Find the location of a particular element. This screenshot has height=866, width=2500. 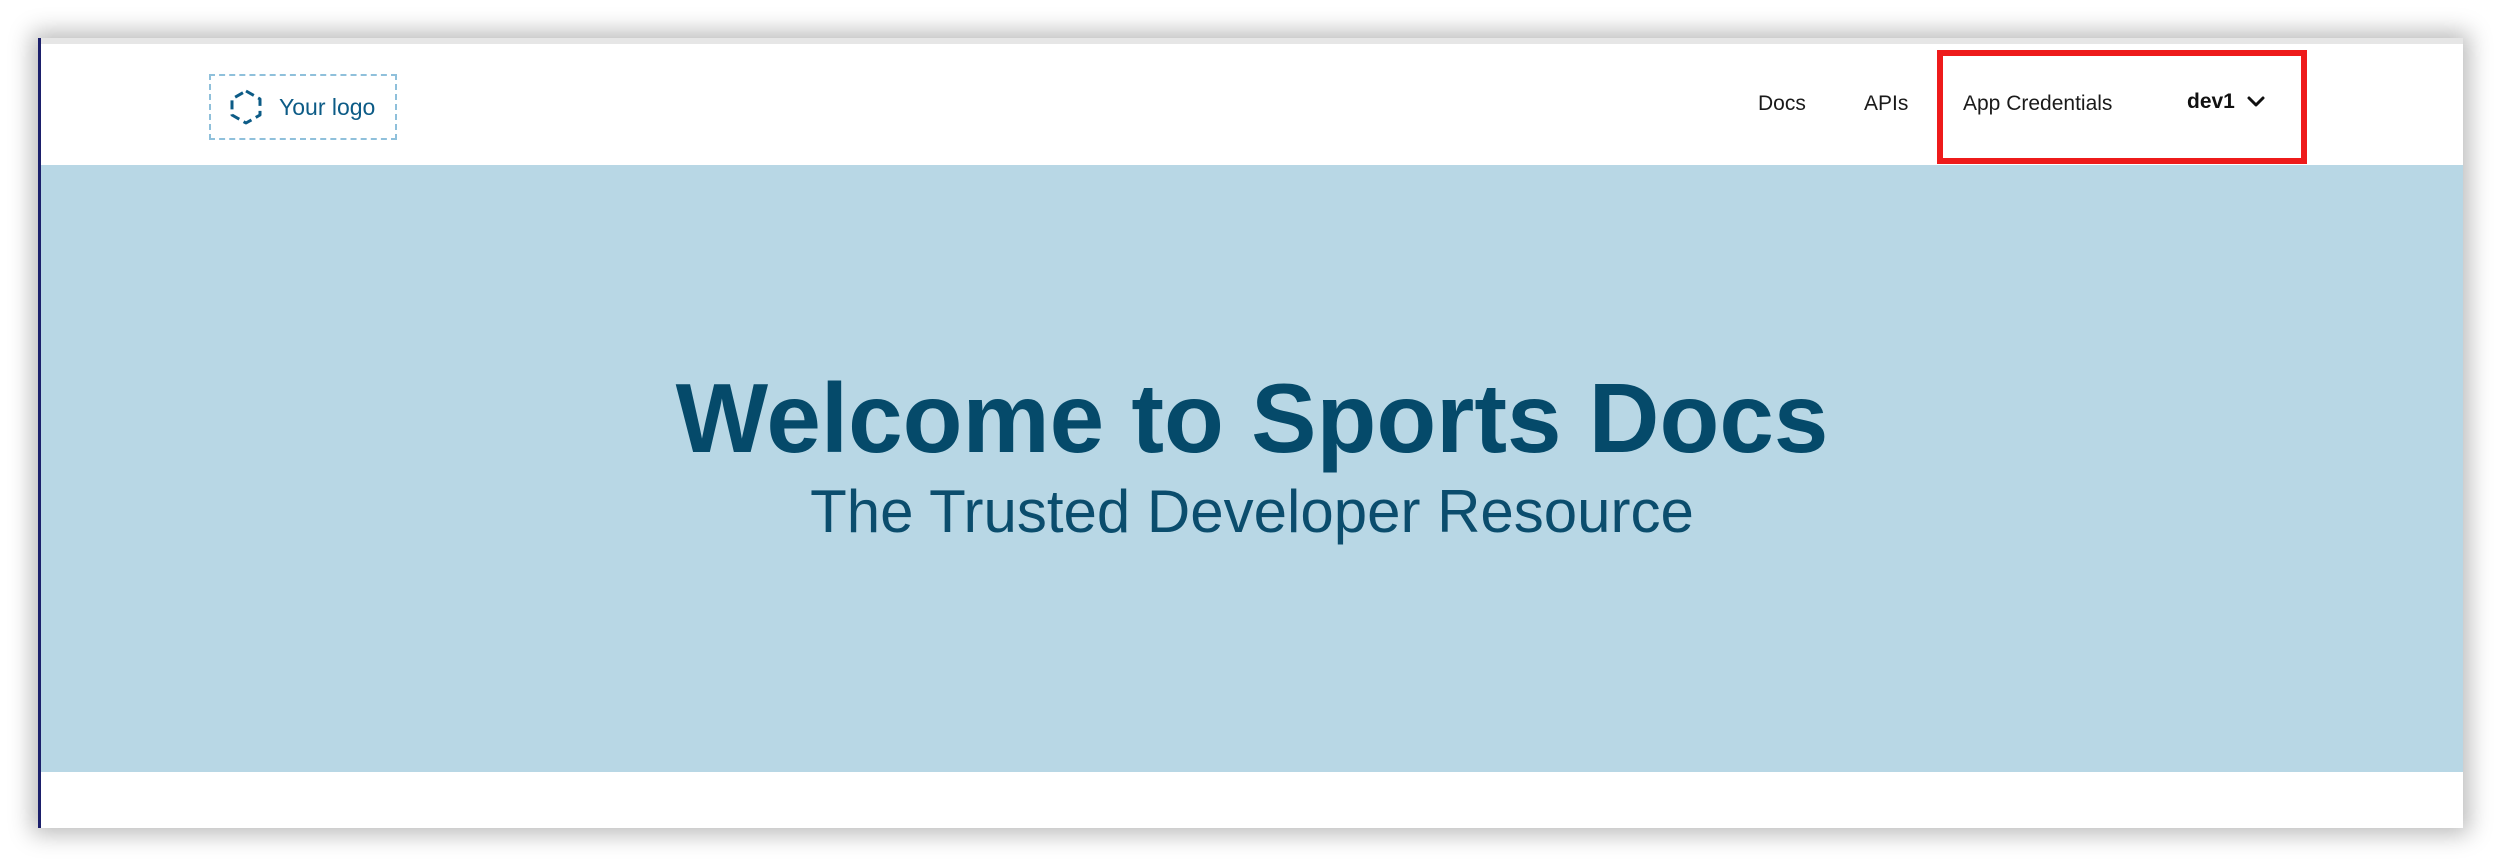

nav-app-credentials-link: App Credentials is located at coordinates (2037, 104).